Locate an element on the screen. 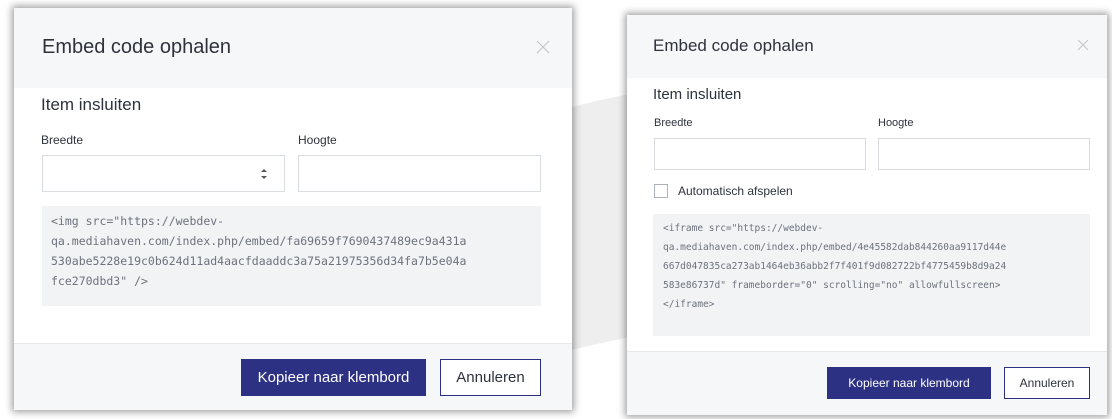 Image resolution: width=1112 pixels, height=419 pixels. autoplay-label: Automatisch afspelen is located at coordinates (735, 191).